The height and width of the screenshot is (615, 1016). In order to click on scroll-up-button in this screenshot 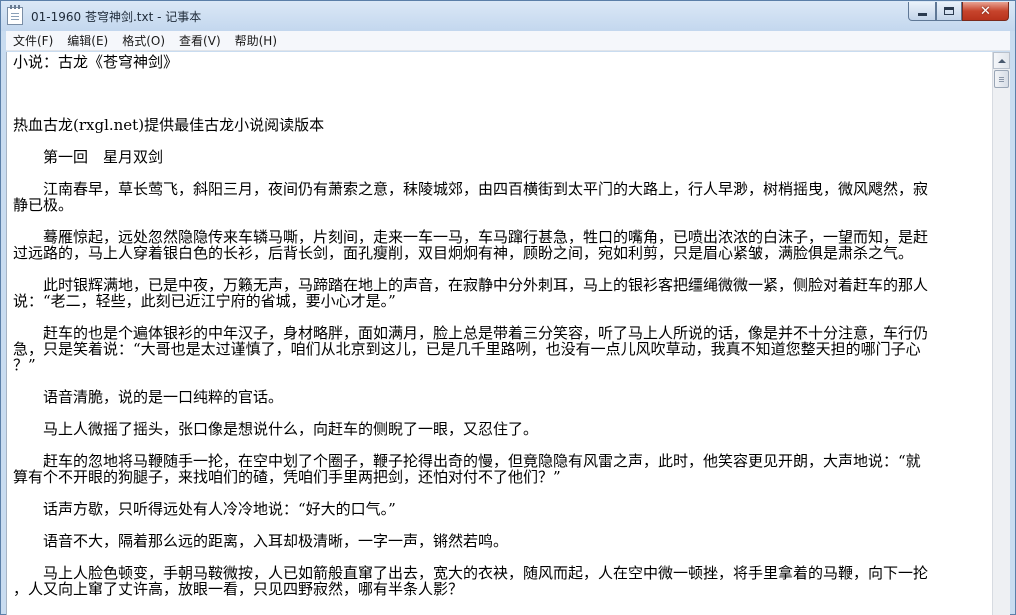, I will do `click(1001, 60)`.